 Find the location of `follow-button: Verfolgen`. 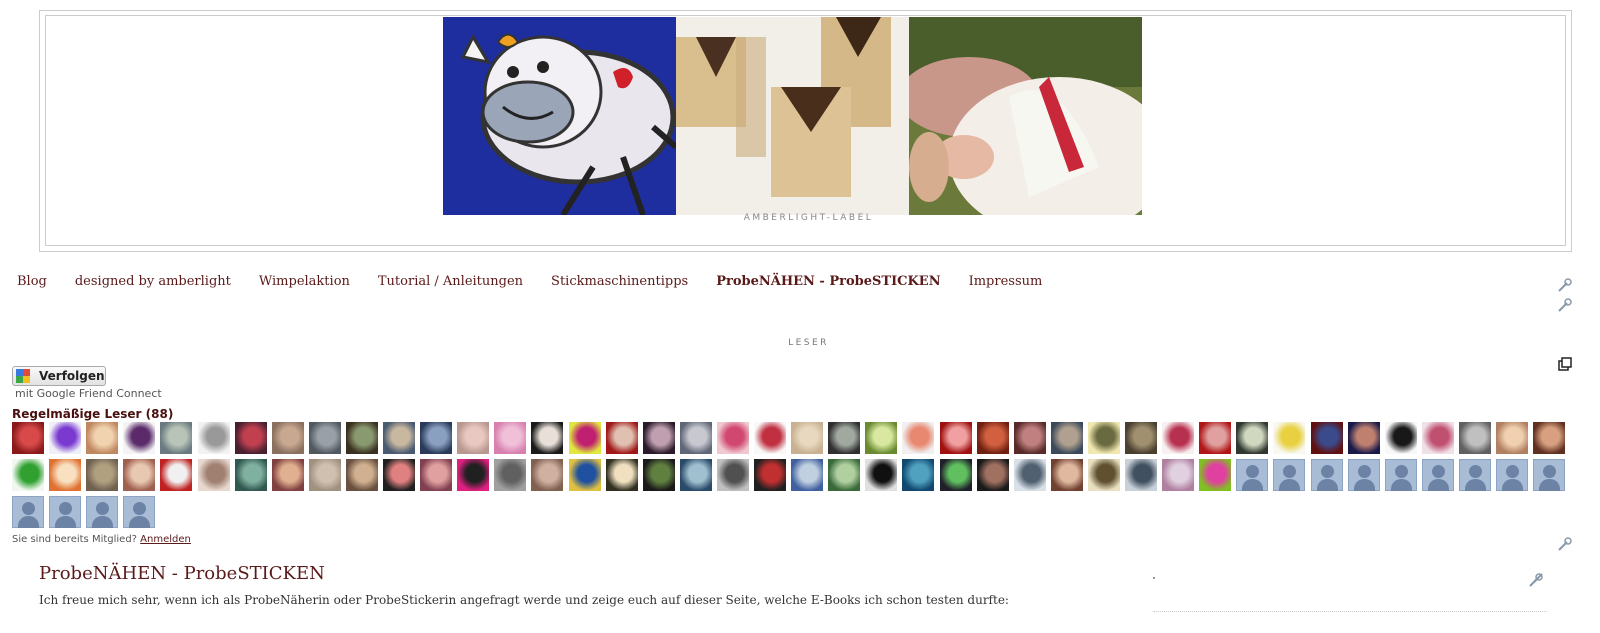

follow-button: Verfolgen is located at coordinates (59, 376).